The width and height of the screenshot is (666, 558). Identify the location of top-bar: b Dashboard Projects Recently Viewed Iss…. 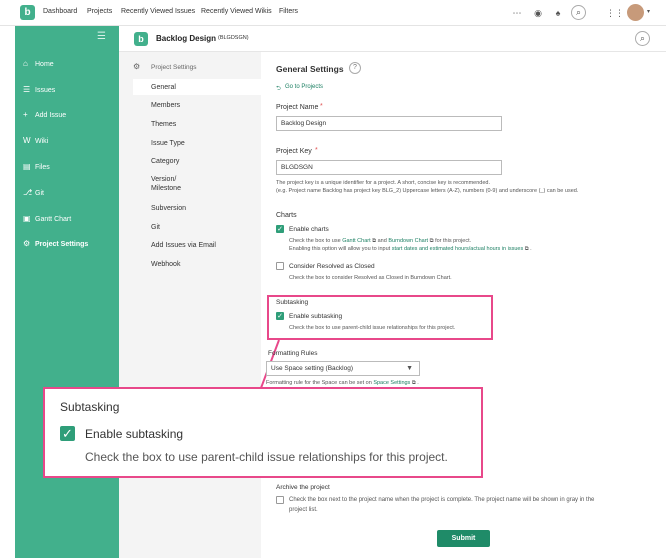
(333, 13).